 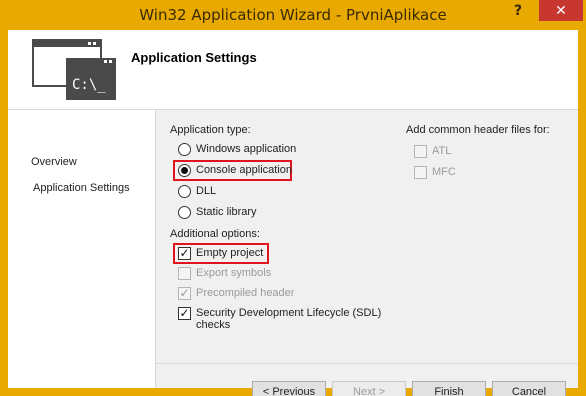 What do you see at coordinates (226, 212) in the screenshot?
I see `radio-label: Static library` at bounding box center [226, 212].